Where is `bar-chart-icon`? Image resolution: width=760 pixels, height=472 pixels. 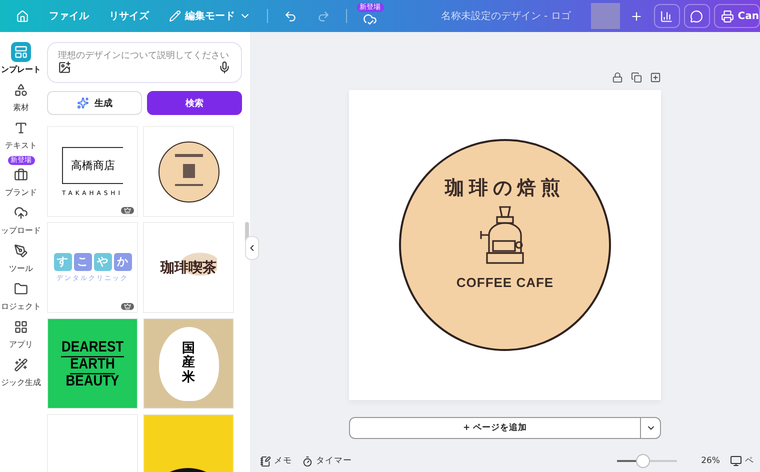 bar-chart-icon is located at coordinates (667, 16).